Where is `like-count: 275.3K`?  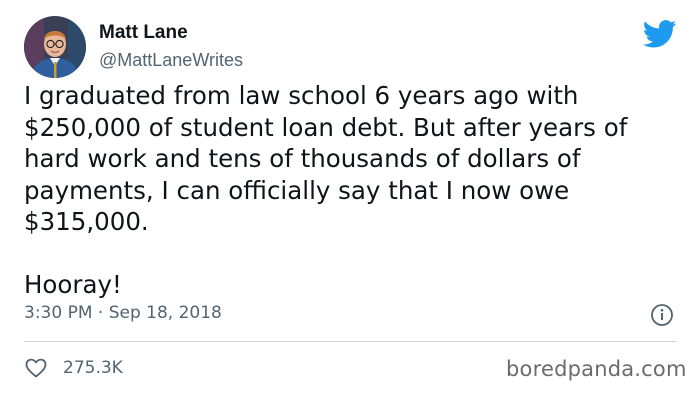 like-count: 275.3K is located at coordinates (93, 368).